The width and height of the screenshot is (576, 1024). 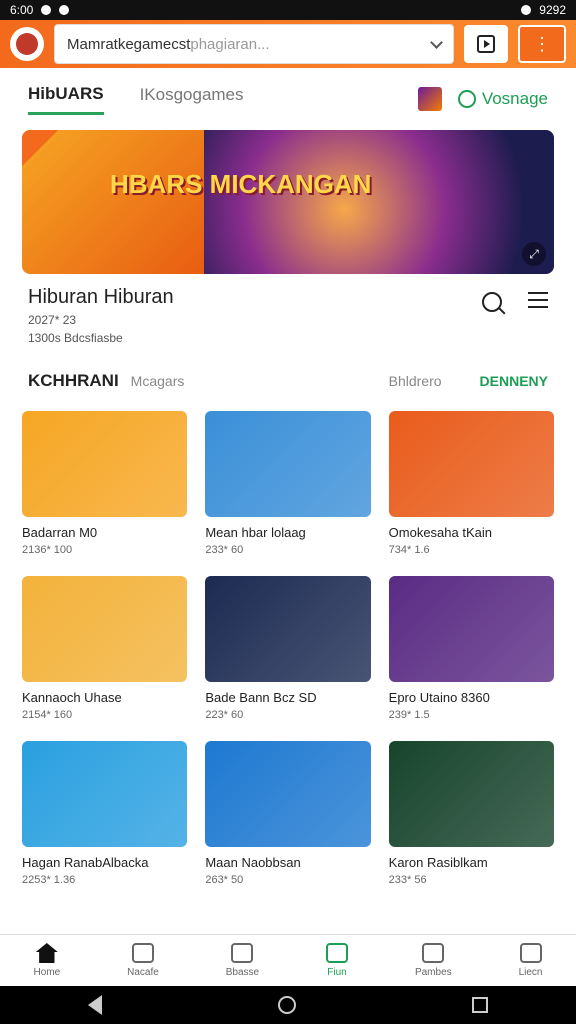 I want to click on featured-rating: 2027* 23, so click(x=52, y=320).